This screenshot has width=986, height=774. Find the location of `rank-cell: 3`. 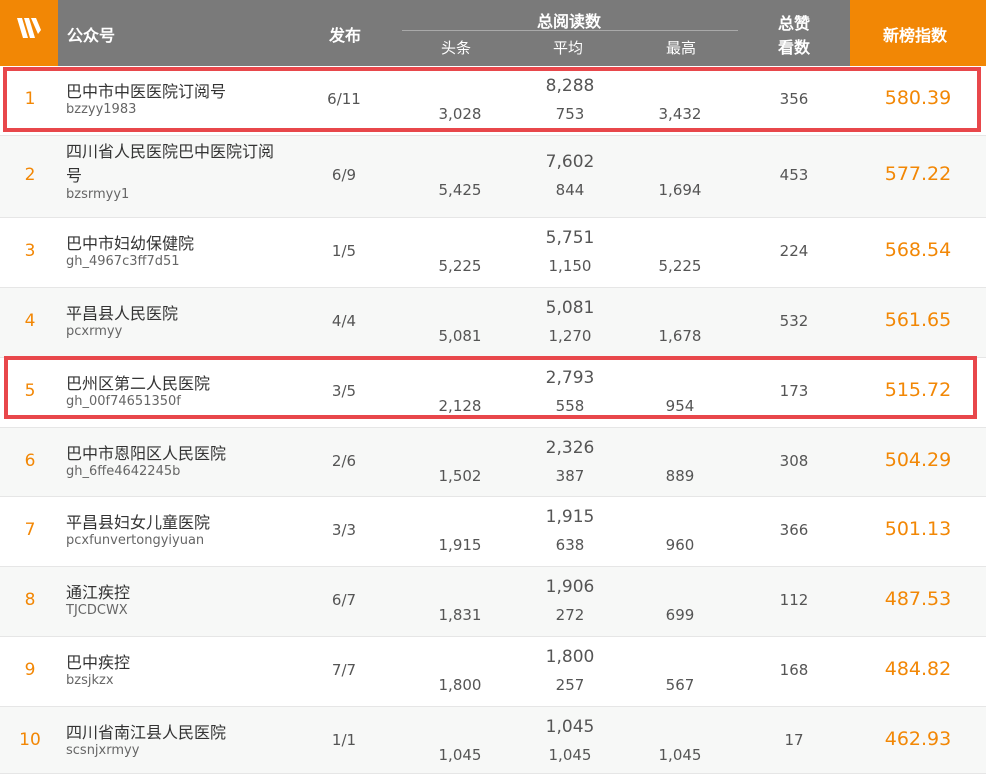

rank-cell: 3 is located at coordinates (30, 251).